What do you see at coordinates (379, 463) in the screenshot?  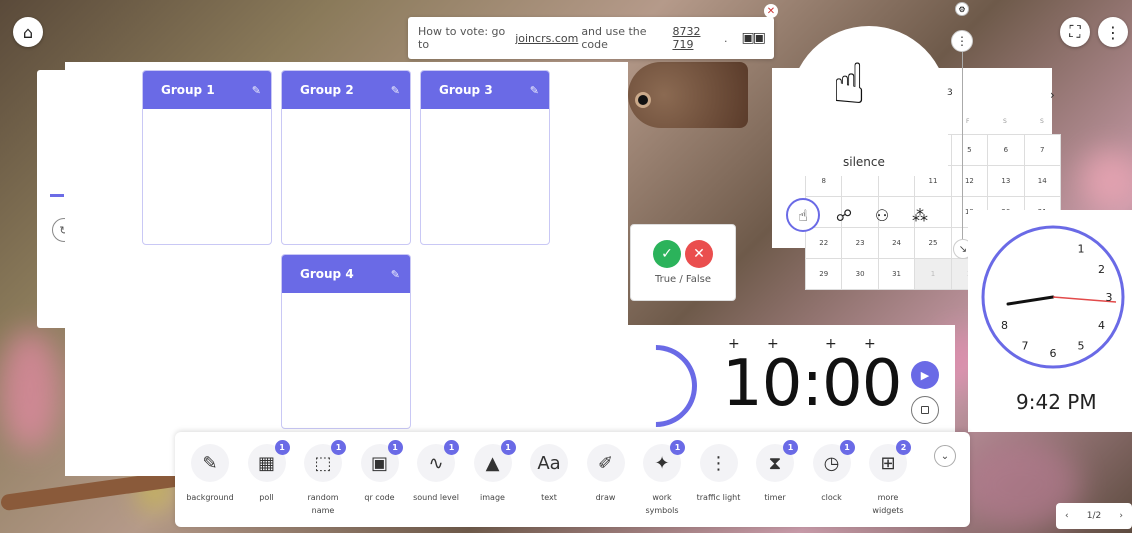 I see `tool-glyph: ▣` at bounding box center [379, 463].